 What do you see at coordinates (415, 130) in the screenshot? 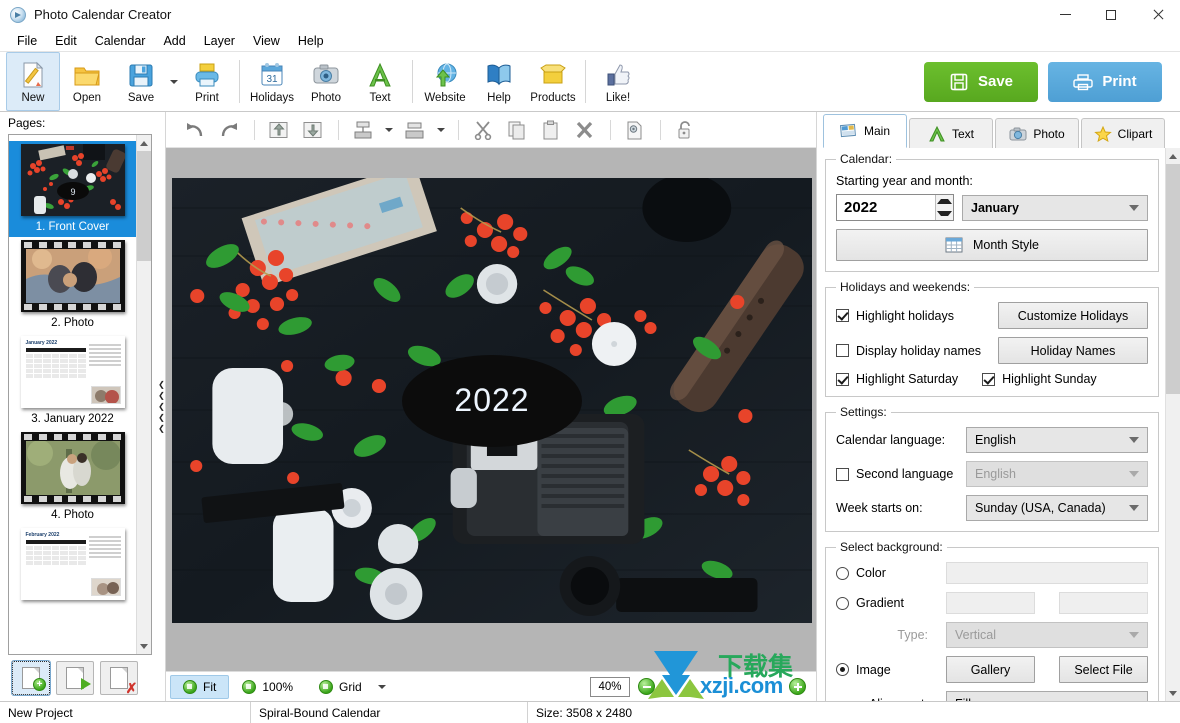
I see `align-horizontal-button` at bounding box center [415, 130].